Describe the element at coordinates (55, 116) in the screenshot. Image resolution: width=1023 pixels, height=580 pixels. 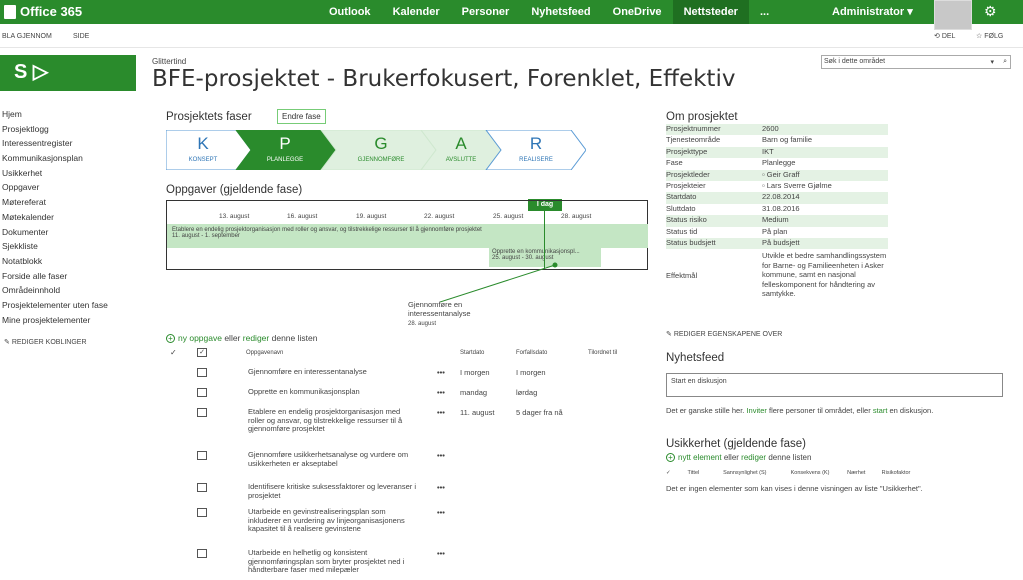
I see `nav-item-hjem: Hjem` at that location.